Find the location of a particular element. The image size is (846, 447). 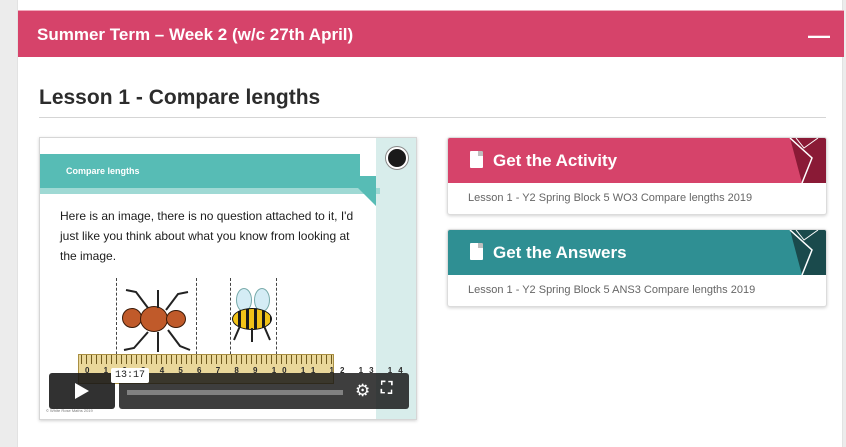

play-button is located at coordinates (82, 391).